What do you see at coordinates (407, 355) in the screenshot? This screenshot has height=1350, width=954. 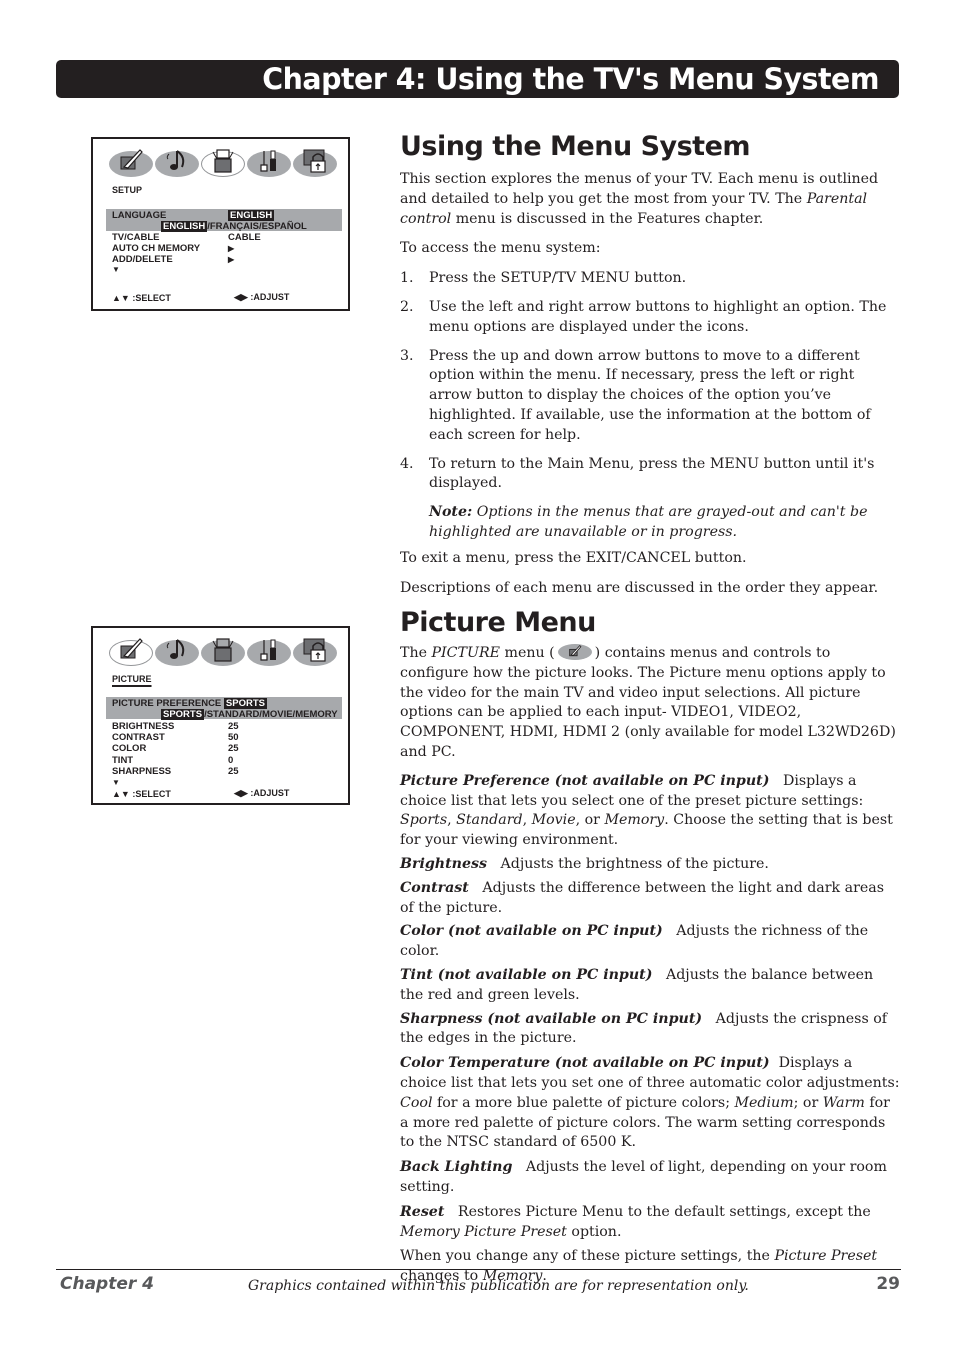 I see `step-number: 3.` at bounding box center [407, 355].